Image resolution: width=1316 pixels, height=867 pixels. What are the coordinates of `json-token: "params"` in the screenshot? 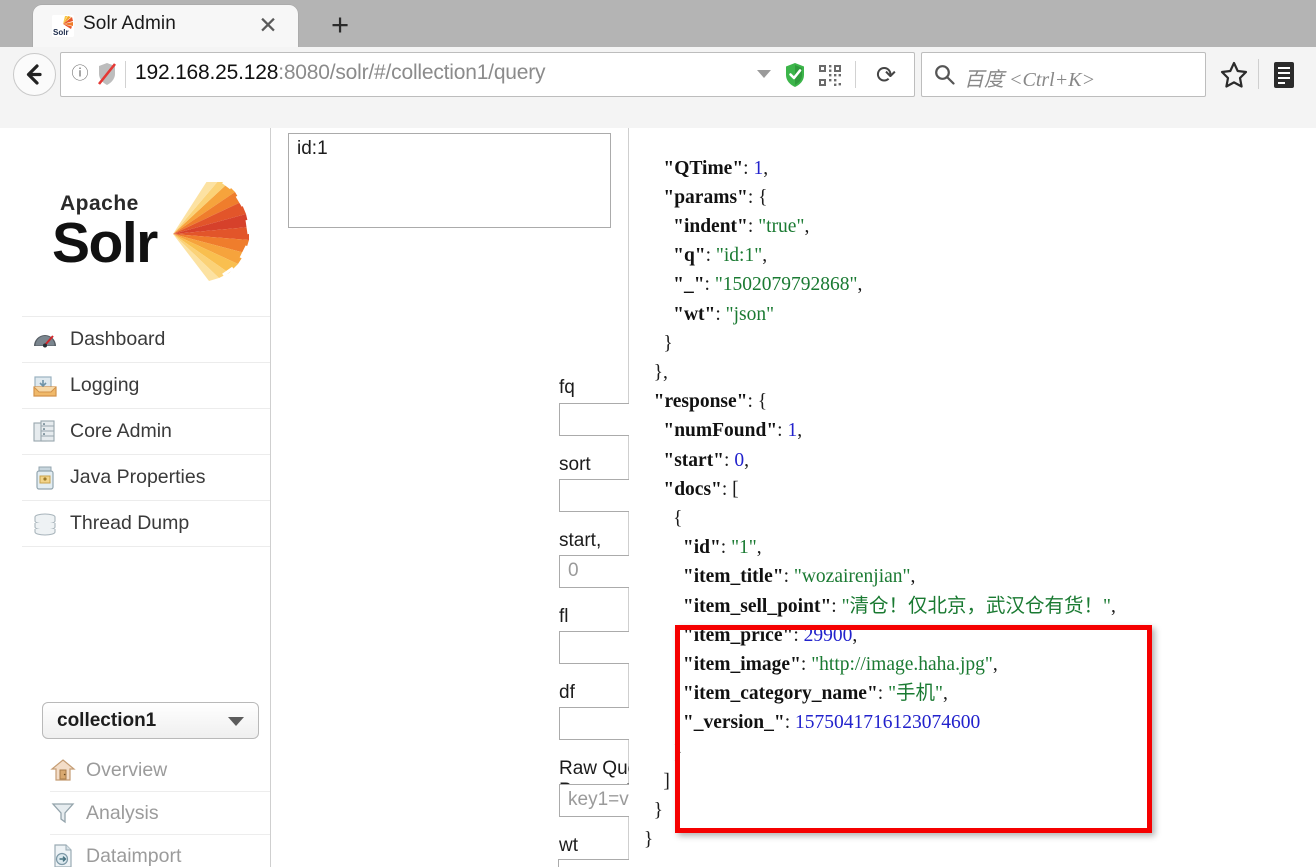 It's located at (705, 197).